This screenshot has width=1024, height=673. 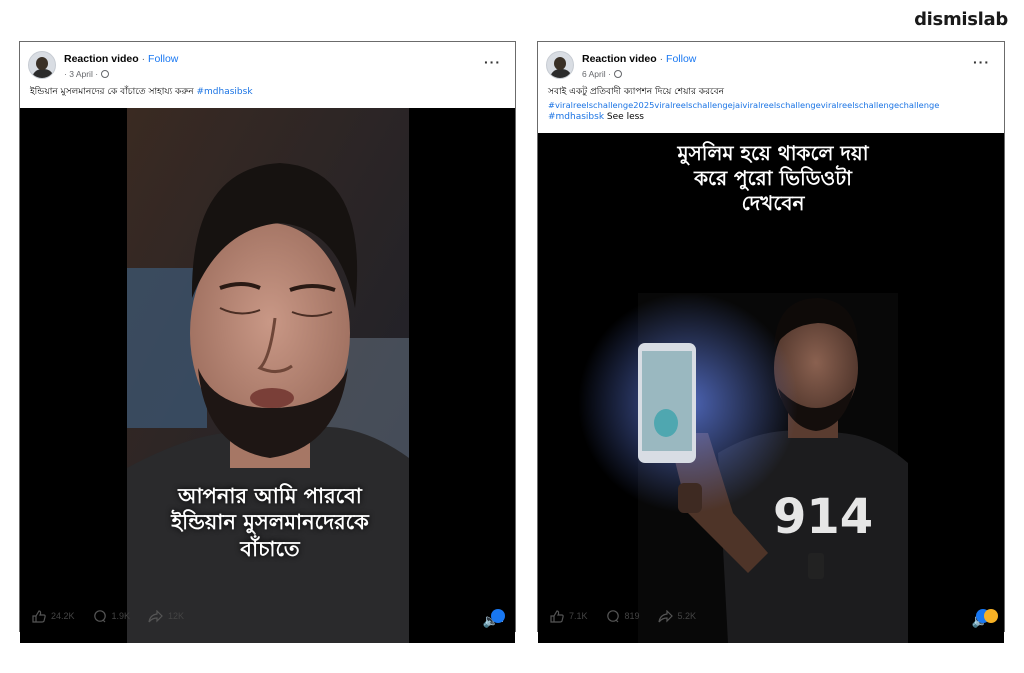 I want to click on overlay-line-2: করে পুরো ভিডিওটা, so click(x=773, y=178).